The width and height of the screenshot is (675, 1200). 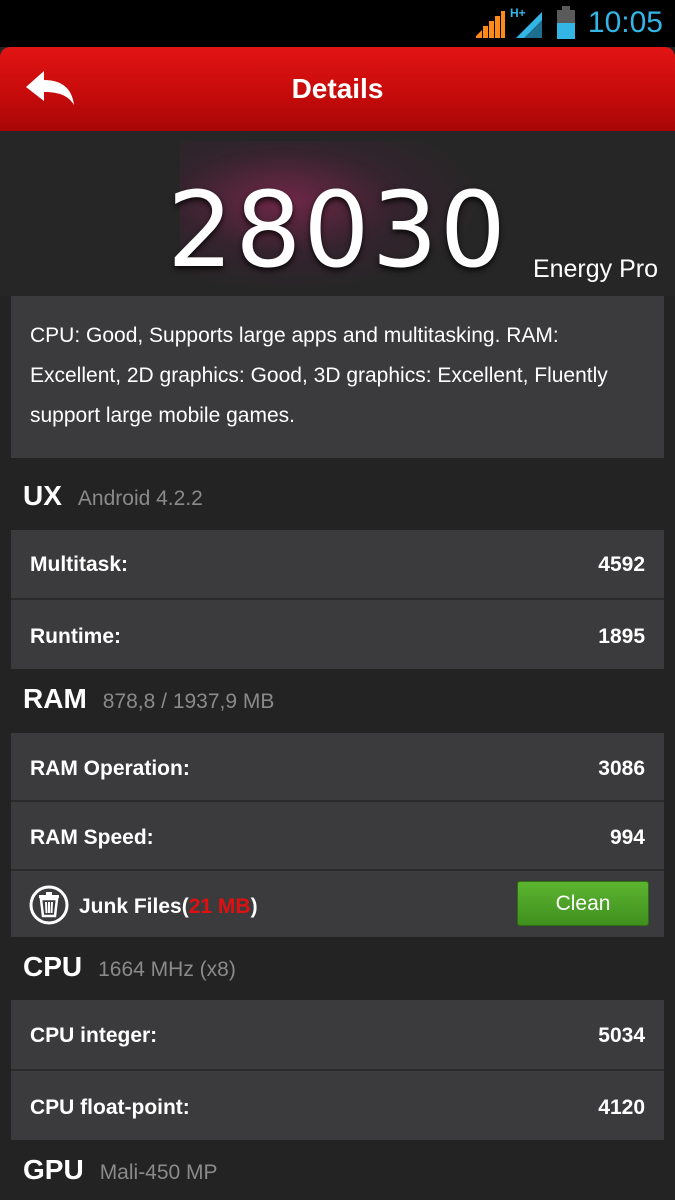 I want to click on row-label: Multitask:, so click(x=79, y=564).